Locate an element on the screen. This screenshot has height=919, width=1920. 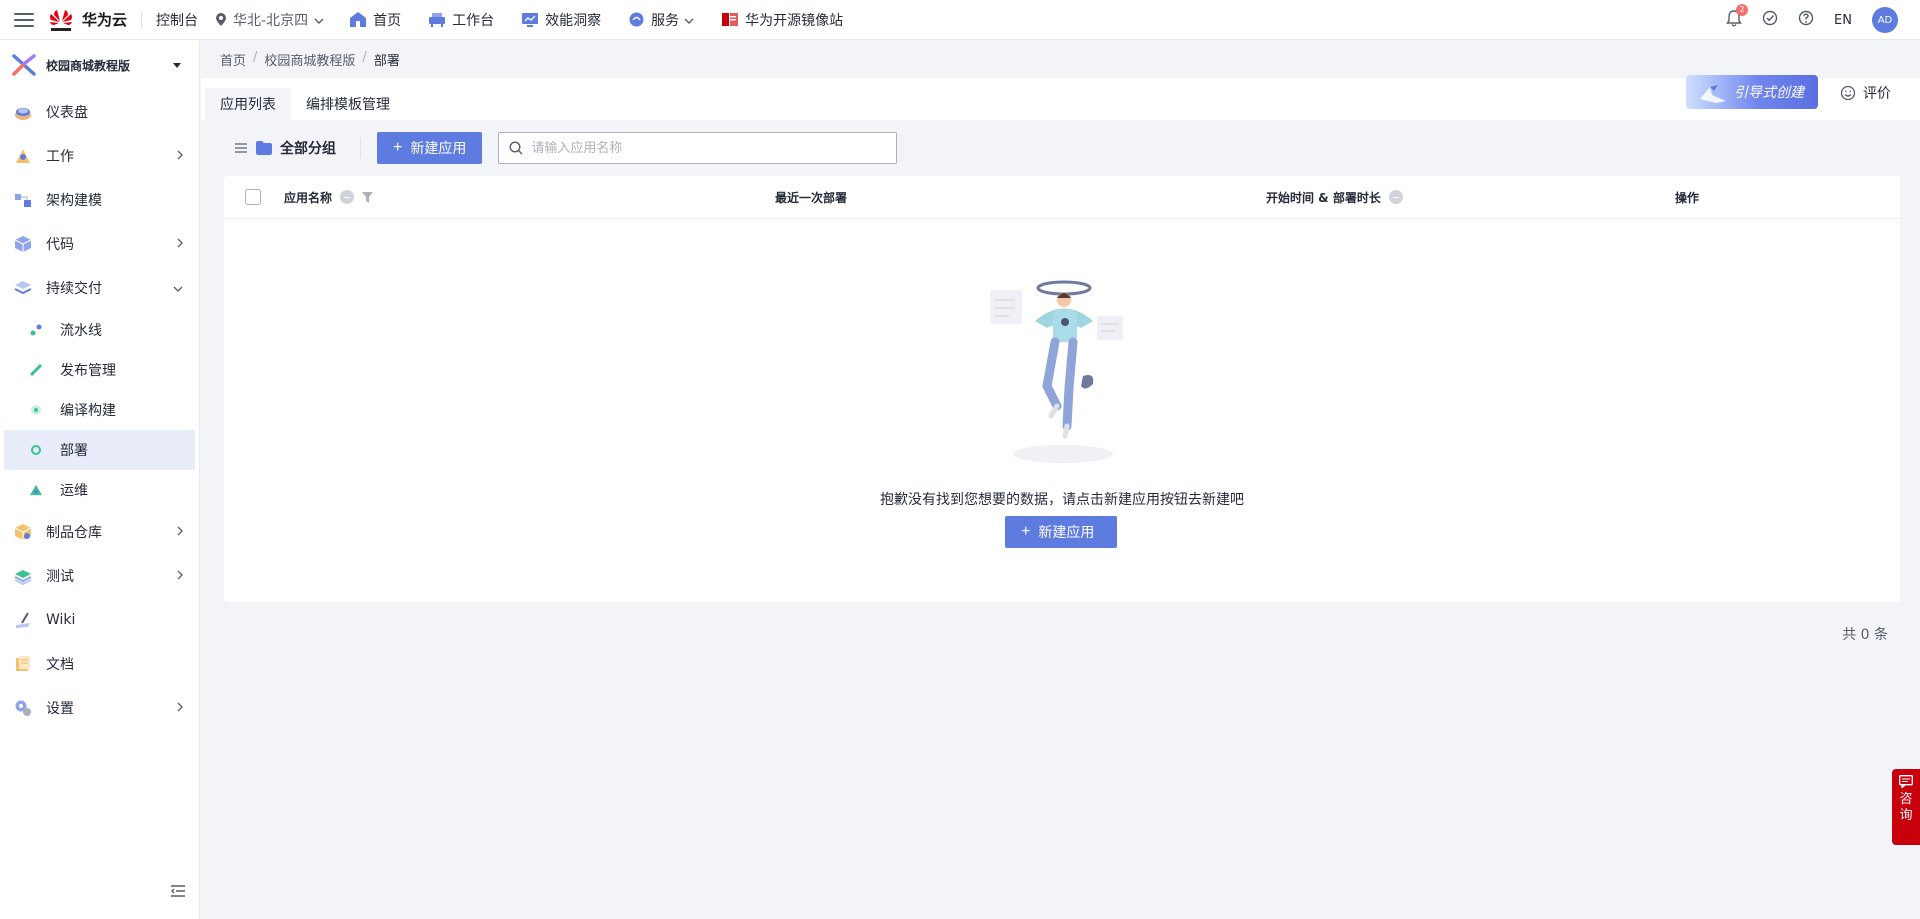
sidebar-item-artifact: 制品仓库 is located at coordinates (99, 532).